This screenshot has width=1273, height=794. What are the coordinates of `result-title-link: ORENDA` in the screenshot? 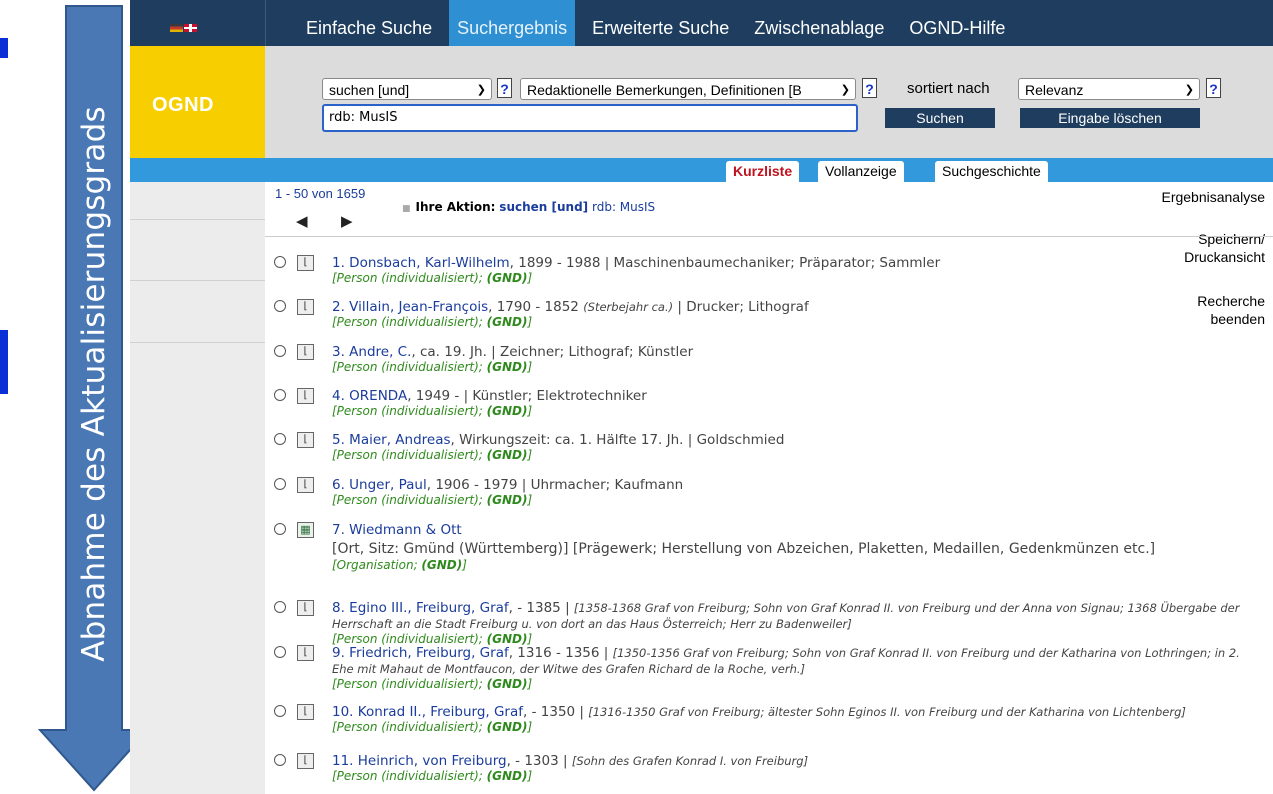 It's located at (378, 396).